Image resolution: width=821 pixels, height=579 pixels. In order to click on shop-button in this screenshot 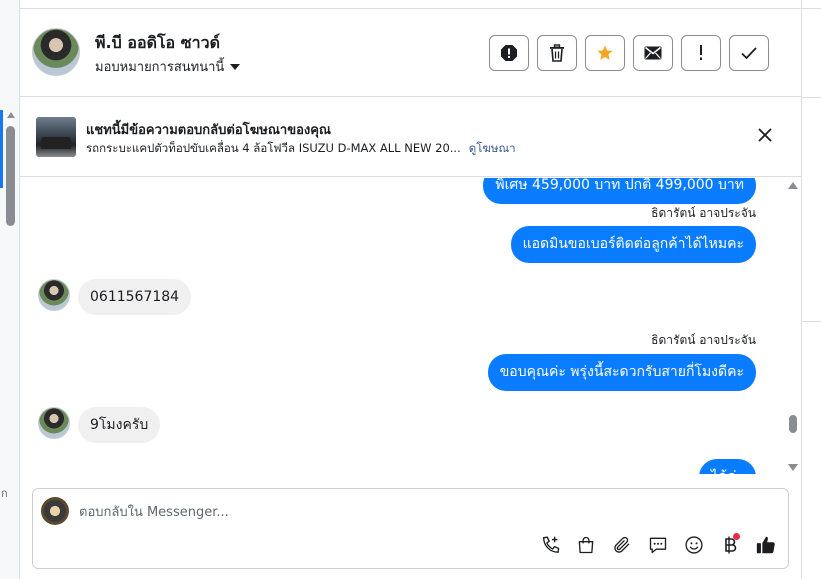, I will do `click(586, 547)`.